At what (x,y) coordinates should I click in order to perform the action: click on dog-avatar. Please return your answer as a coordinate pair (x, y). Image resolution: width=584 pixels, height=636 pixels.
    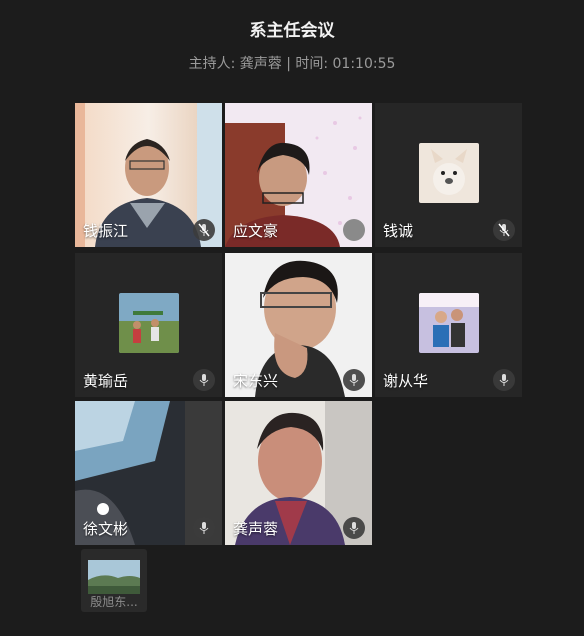
    Looking at the image, I should click on (449, 173).